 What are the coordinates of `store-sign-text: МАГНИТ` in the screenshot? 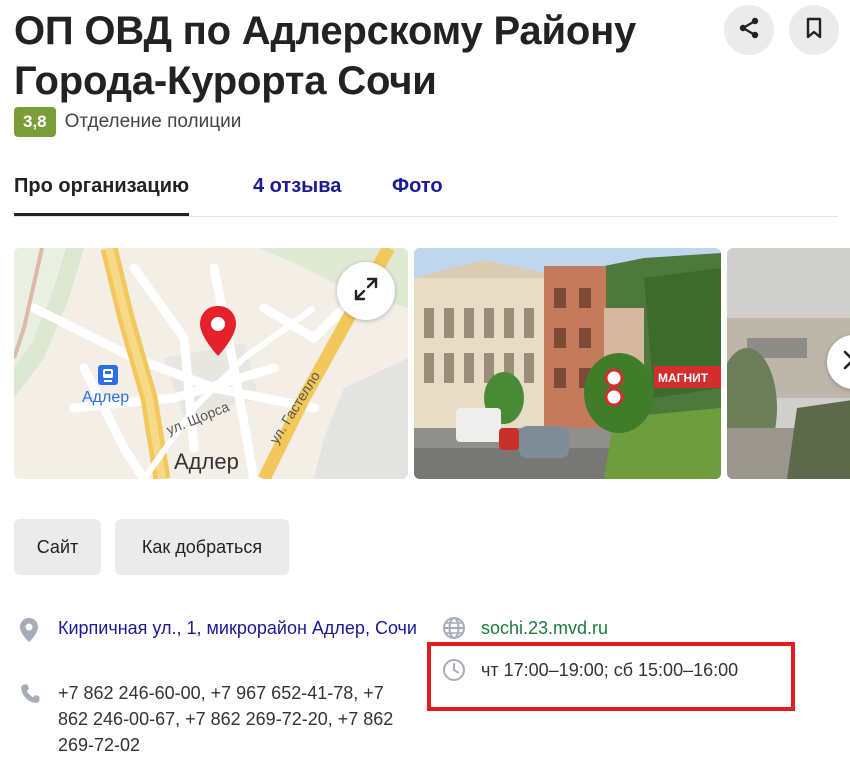 It's located at (683, 378).